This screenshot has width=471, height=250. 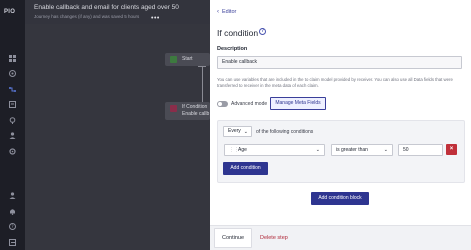 I want to click on condition-field-select: ⋮⋮ Age ⌄, so click(x=274, y=150).